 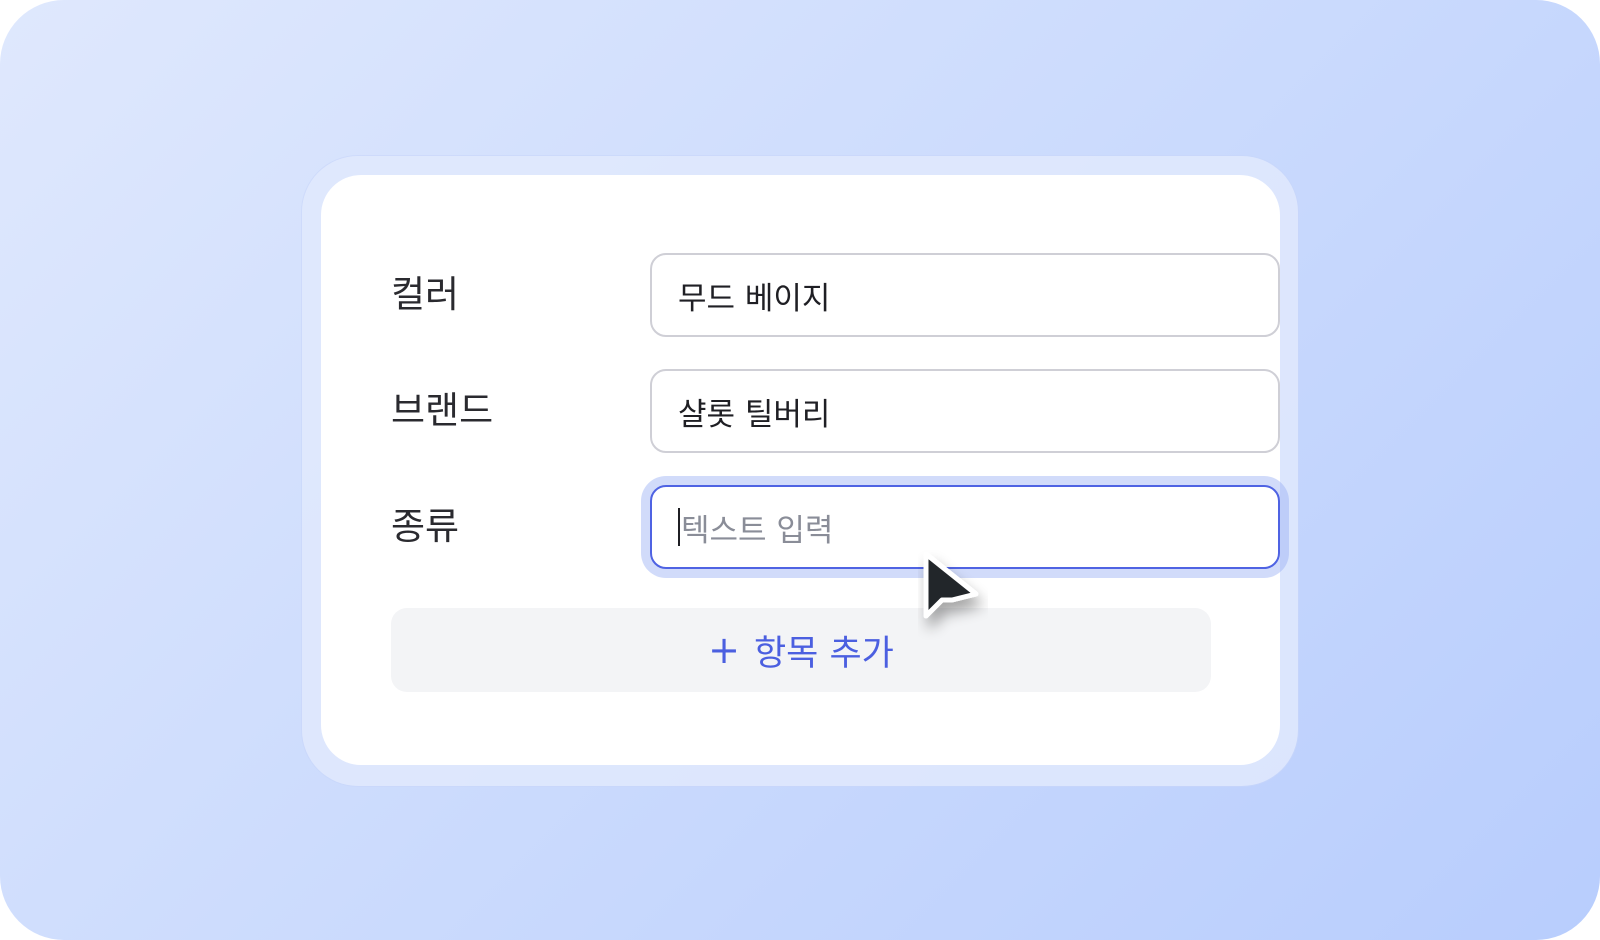 What do you see at coordinates (823, 653) in the screenshot?
I see `add-item-label: 항목 추가` at bounding box center [823, 653].